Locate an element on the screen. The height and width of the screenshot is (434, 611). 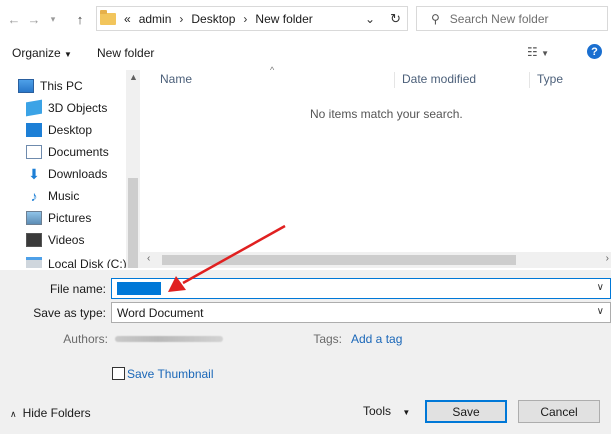
nav-item-videos: Videos is located at coordinates (83, 240).